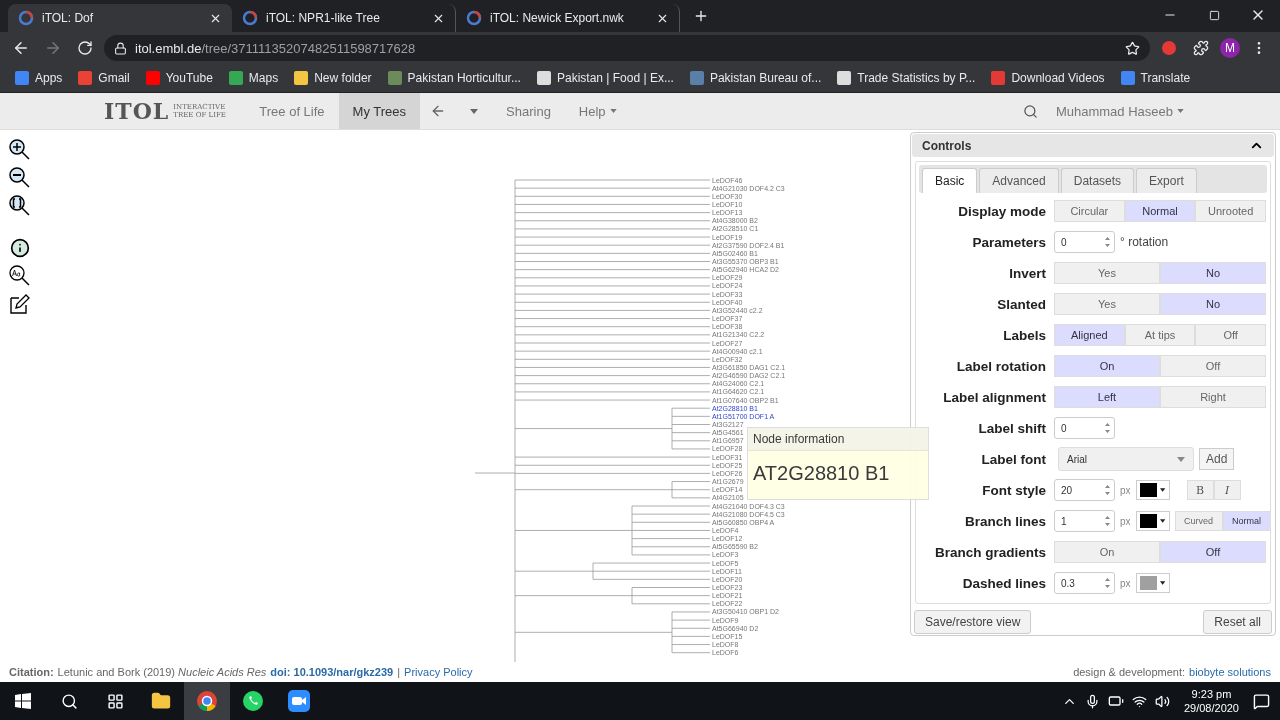  Describe the element at coordinates (528, 111) in the screenshot. I see `nav-link: Sharing` at that location.